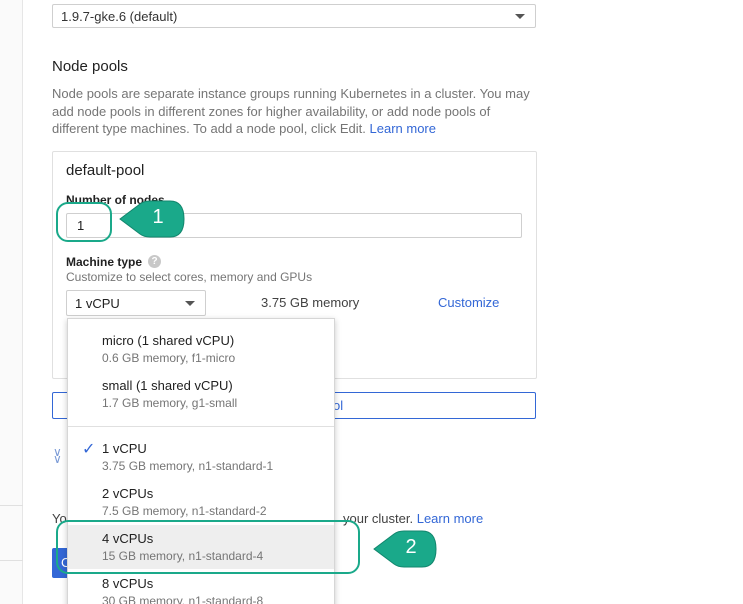 Image resolution: width=743 pixels, height=604 pixels. I want to click on callout-number: 2, so click(411, 547).